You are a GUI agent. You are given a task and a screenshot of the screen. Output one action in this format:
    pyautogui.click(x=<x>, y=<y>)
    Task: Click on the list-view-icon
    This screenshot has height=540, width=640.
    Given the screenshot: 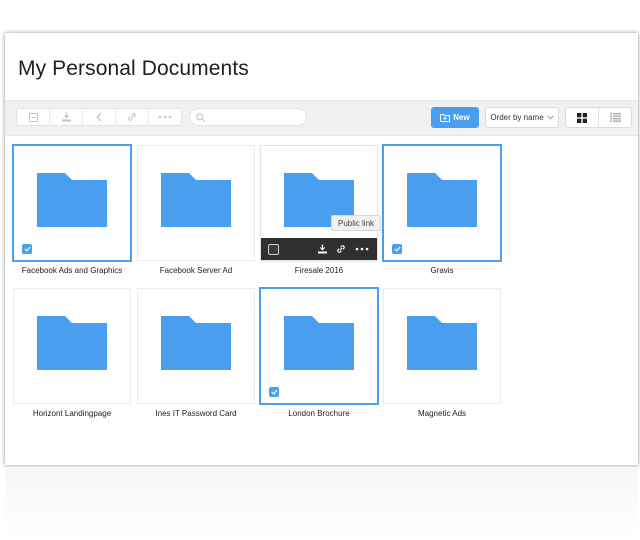 What is the action you would take?
    pyautogui.click(x=615, y=117)
    